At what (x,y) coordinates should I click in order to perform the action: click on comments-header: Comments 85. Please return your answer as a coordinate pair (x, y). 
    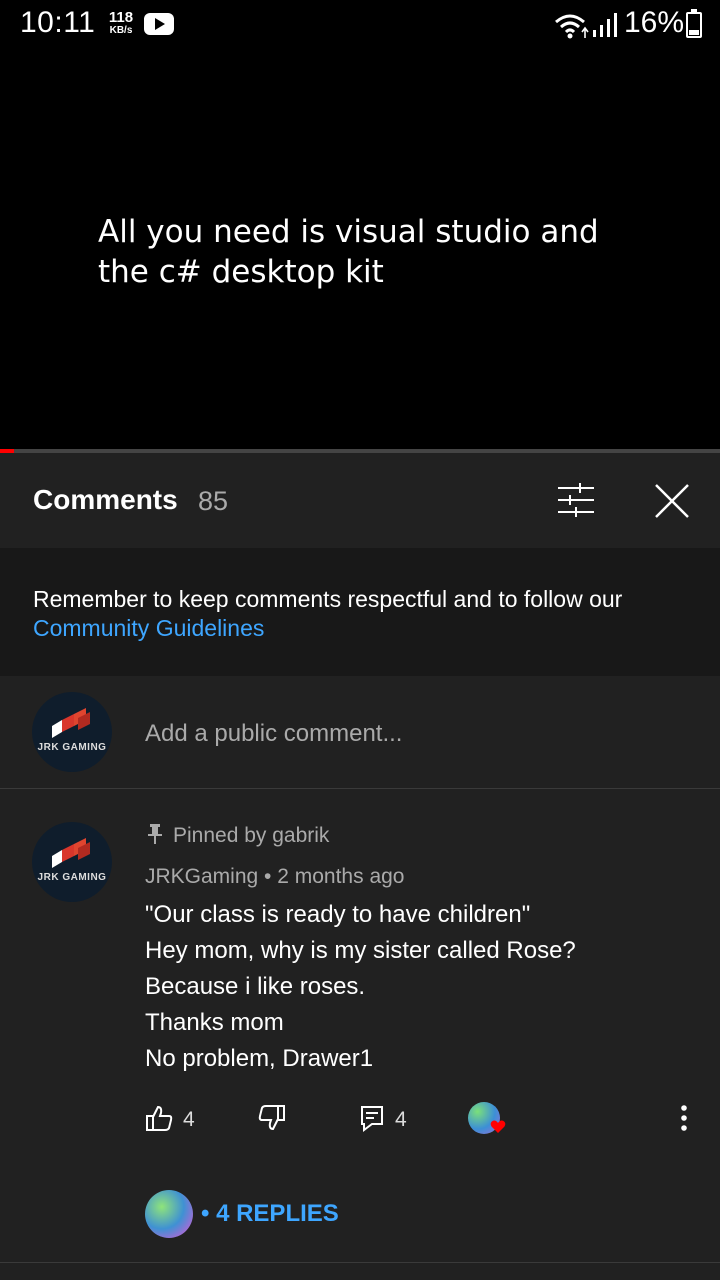
    Looking at the image, I should click on (360, 500).